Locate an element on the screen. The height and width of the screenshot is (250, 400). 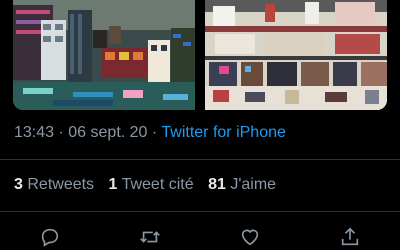
likes-label: J'aime is located at coordinates (253, 184).